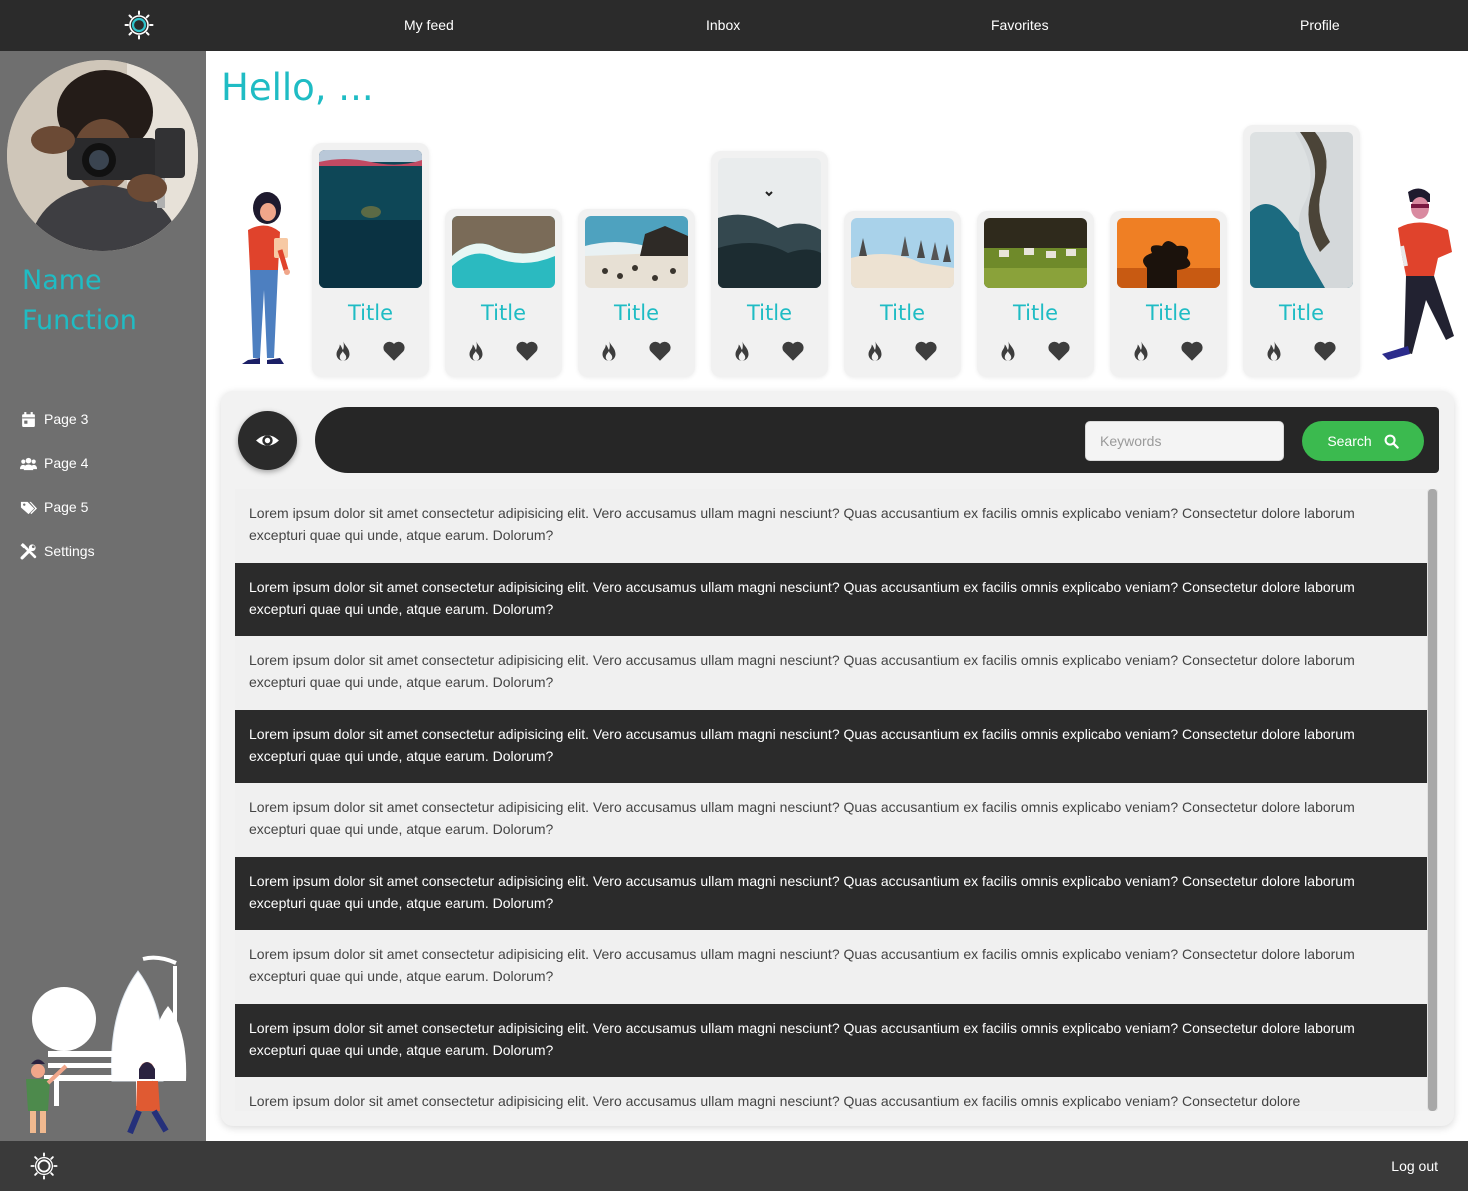  What do you see at coordinates (66, 463) in the screenshot?
I see `sidebar-item-label: Page 4` at bounding box center [66, 463].